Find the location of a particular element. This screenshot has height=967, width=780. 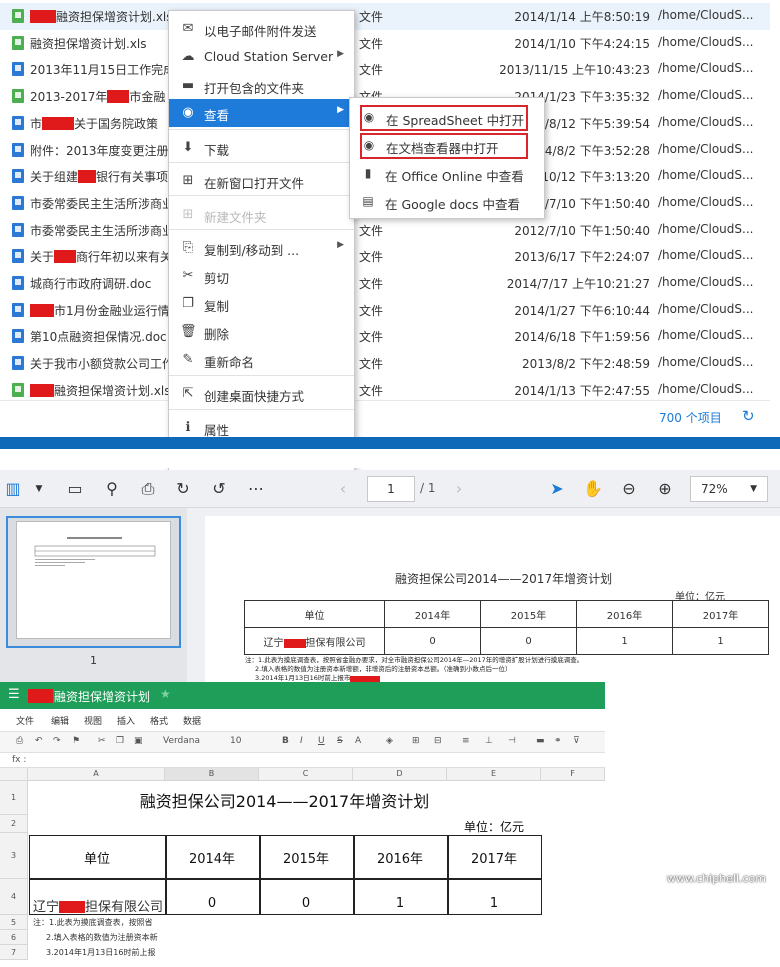

rotate-ccw-icon: ↺ is located at coordinates (219, 489).